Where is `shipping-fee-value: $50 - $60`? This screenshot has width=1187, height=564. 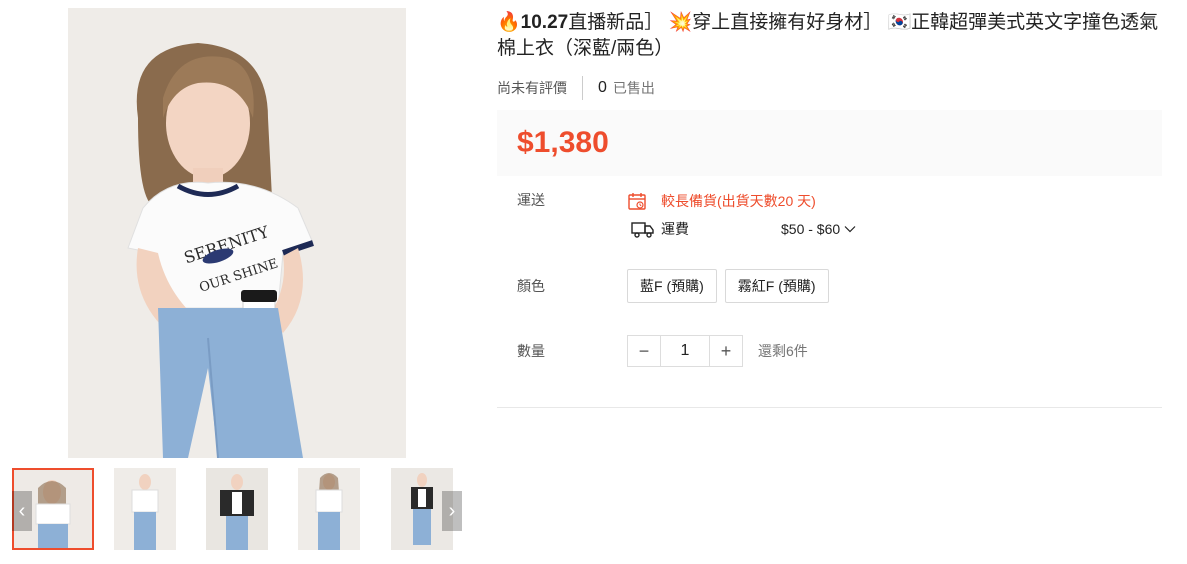
shipping-fee-value: $50 - $60 is located at coordinates (811, 229).